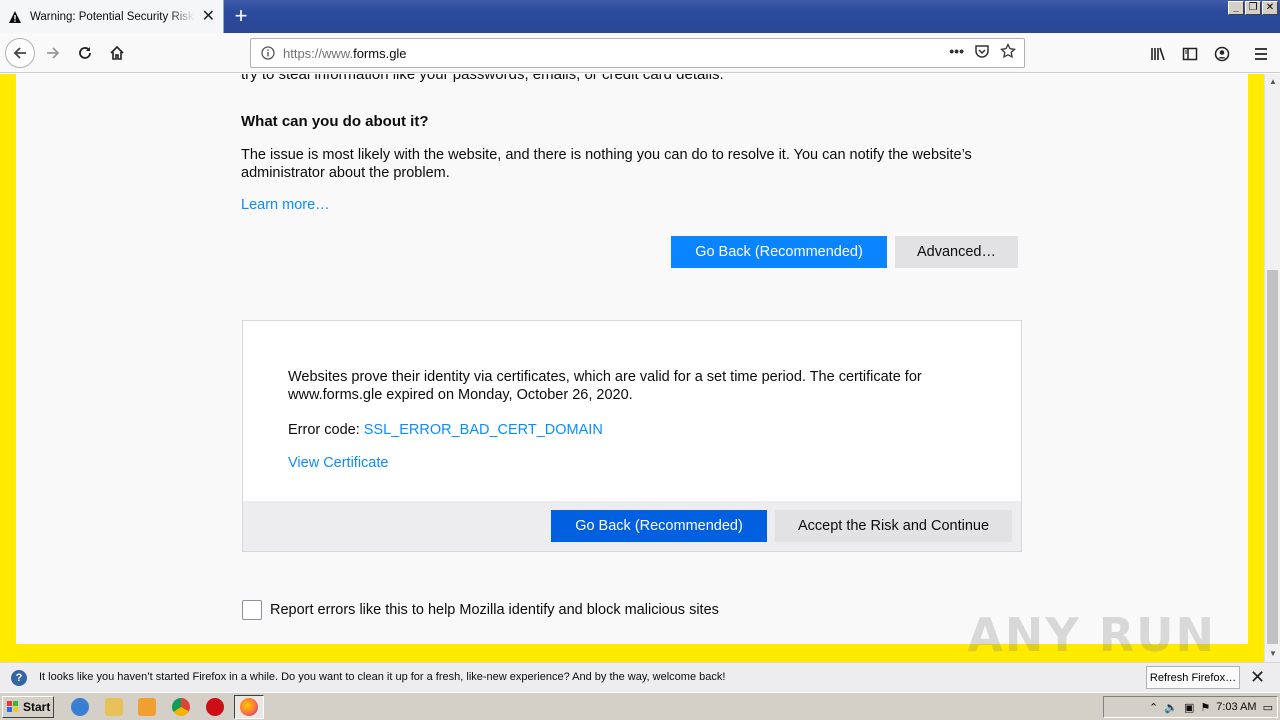 The image size is (1280, 720). Describe the element at coordinates (181, 707) in the screenshot. I see `chrome-icon` at that location.